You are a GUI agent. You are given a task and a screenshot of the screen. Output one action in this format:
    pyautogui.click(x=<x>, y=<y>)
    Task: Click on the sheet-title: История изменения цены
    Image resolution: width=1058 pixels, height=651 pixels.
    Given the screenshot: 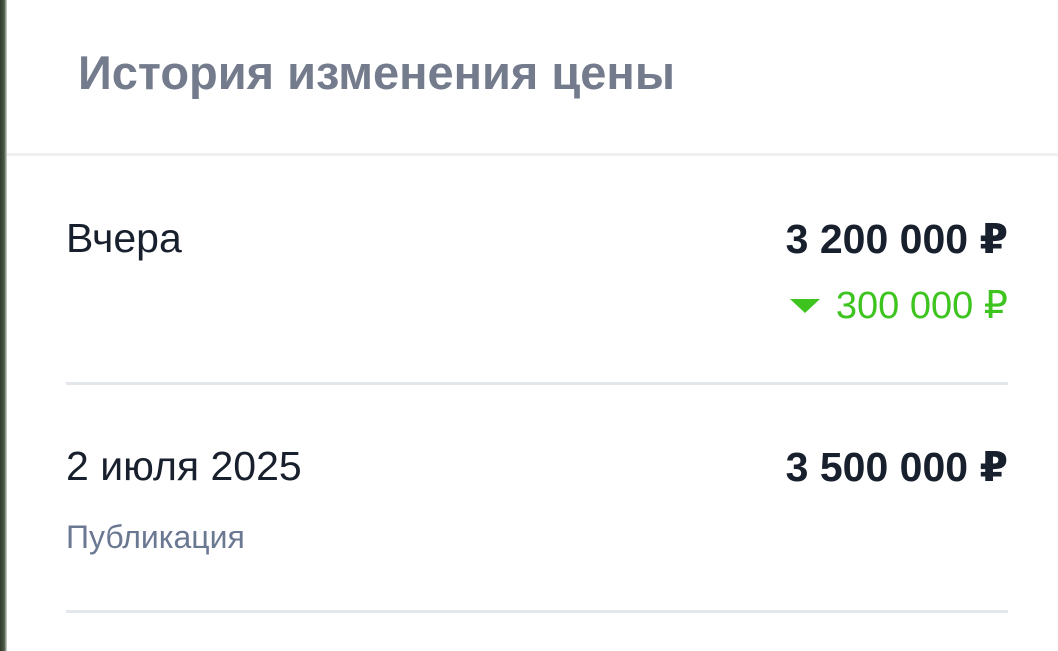 What is the action you would take?
    pyautogui.click(x=376, y=72)
    